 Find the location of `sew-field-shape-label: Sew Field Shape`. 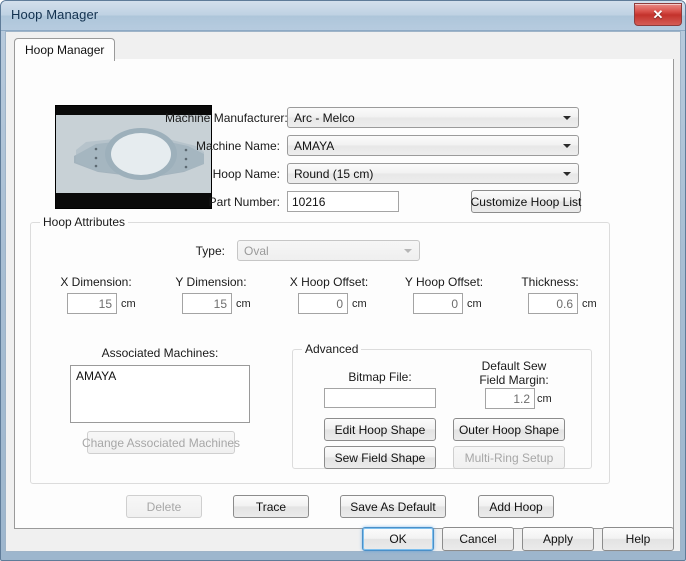

sew-field-shape-label: Sew Field Shape is located at coordinates (380, 457).